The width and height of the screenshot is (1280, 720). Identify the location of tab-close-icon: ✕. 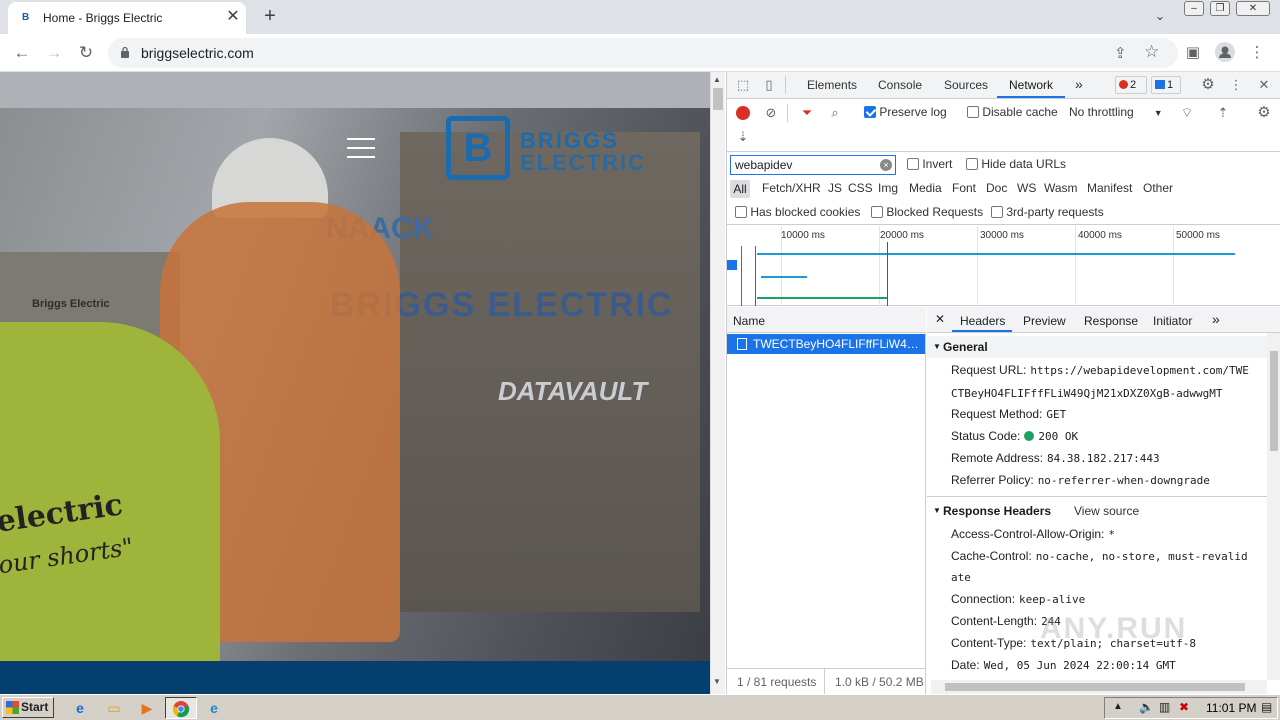
(233, 17).